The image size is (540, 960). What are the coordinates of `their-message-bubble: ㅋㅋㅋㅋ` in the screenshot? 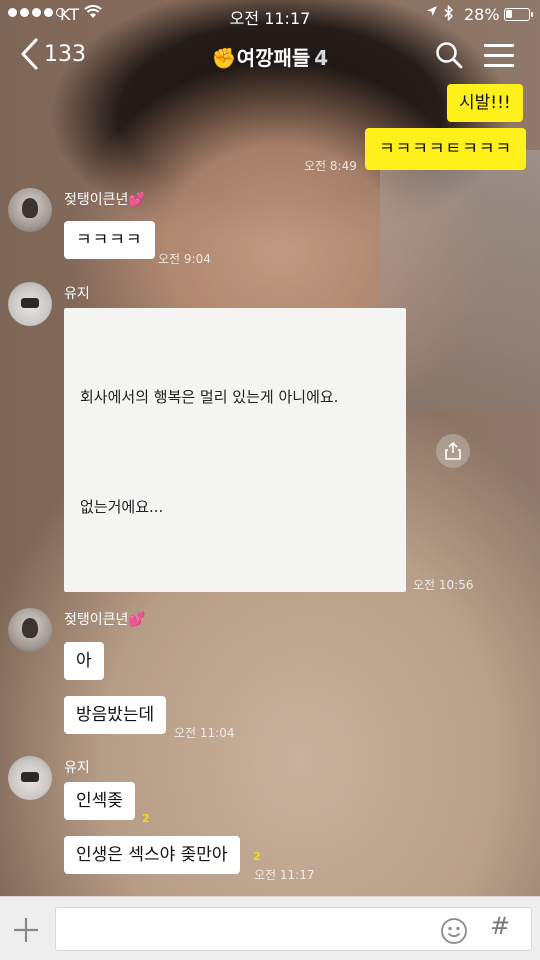 It's located at (109, 240).